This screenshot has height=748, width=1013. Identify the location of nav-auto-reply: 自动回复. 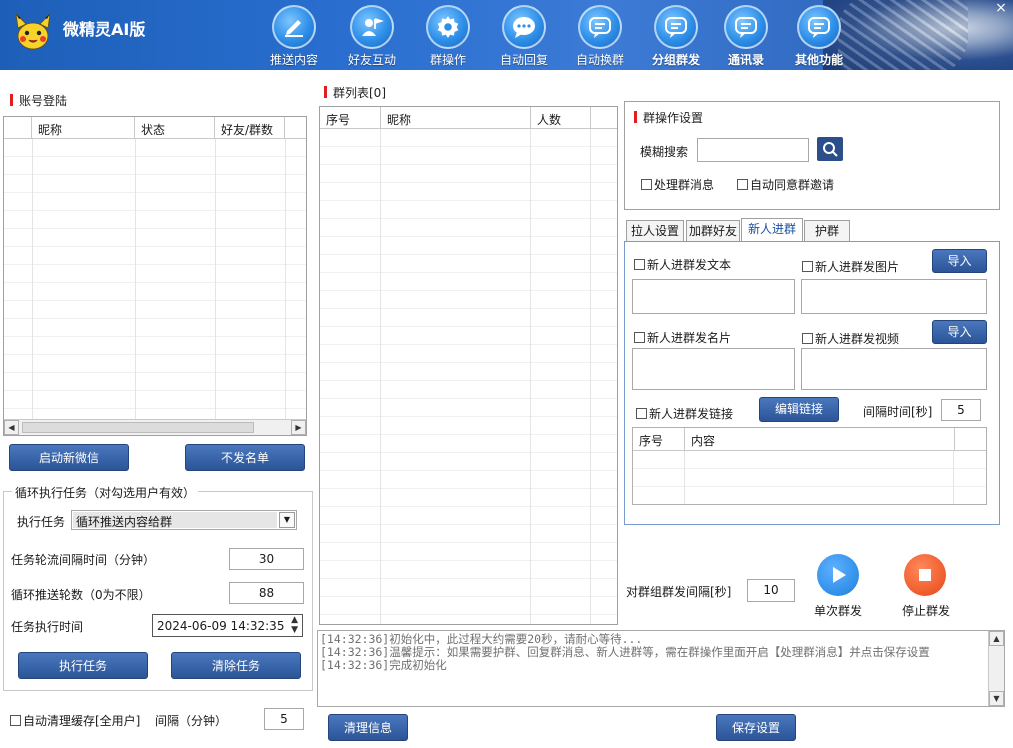
(524, 36).